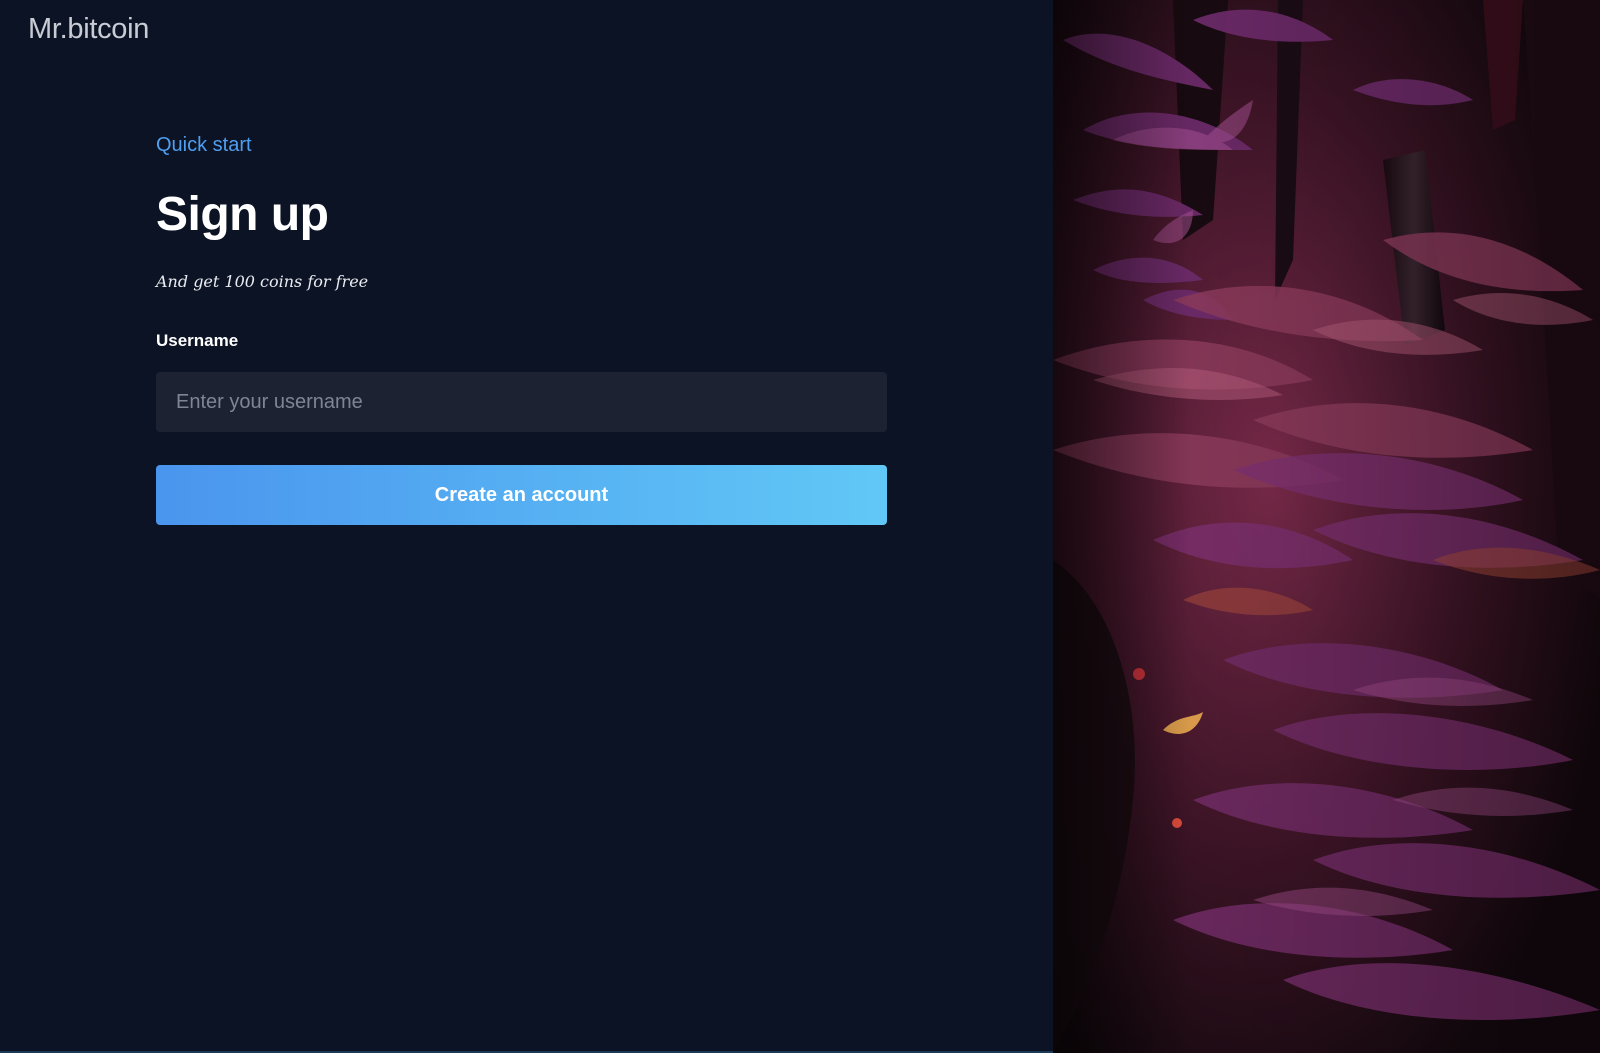  What do you see at coordinates (88, 29) in the screenshot?
I see `brand-logo: Mr.bitcoin` at bounding box center [88, 29].